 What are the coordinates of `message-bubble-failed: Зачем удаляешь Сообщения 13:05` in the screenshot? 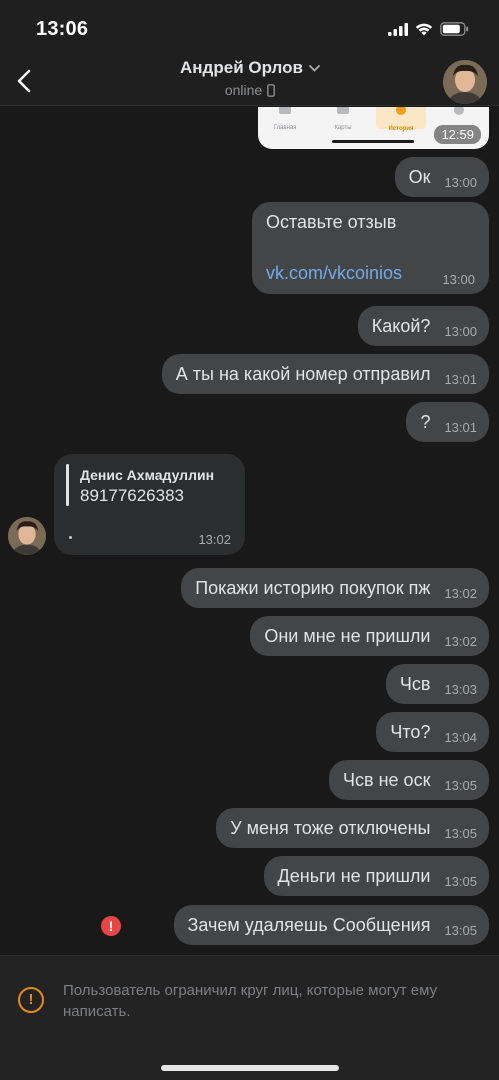 It's located at (331, 925).